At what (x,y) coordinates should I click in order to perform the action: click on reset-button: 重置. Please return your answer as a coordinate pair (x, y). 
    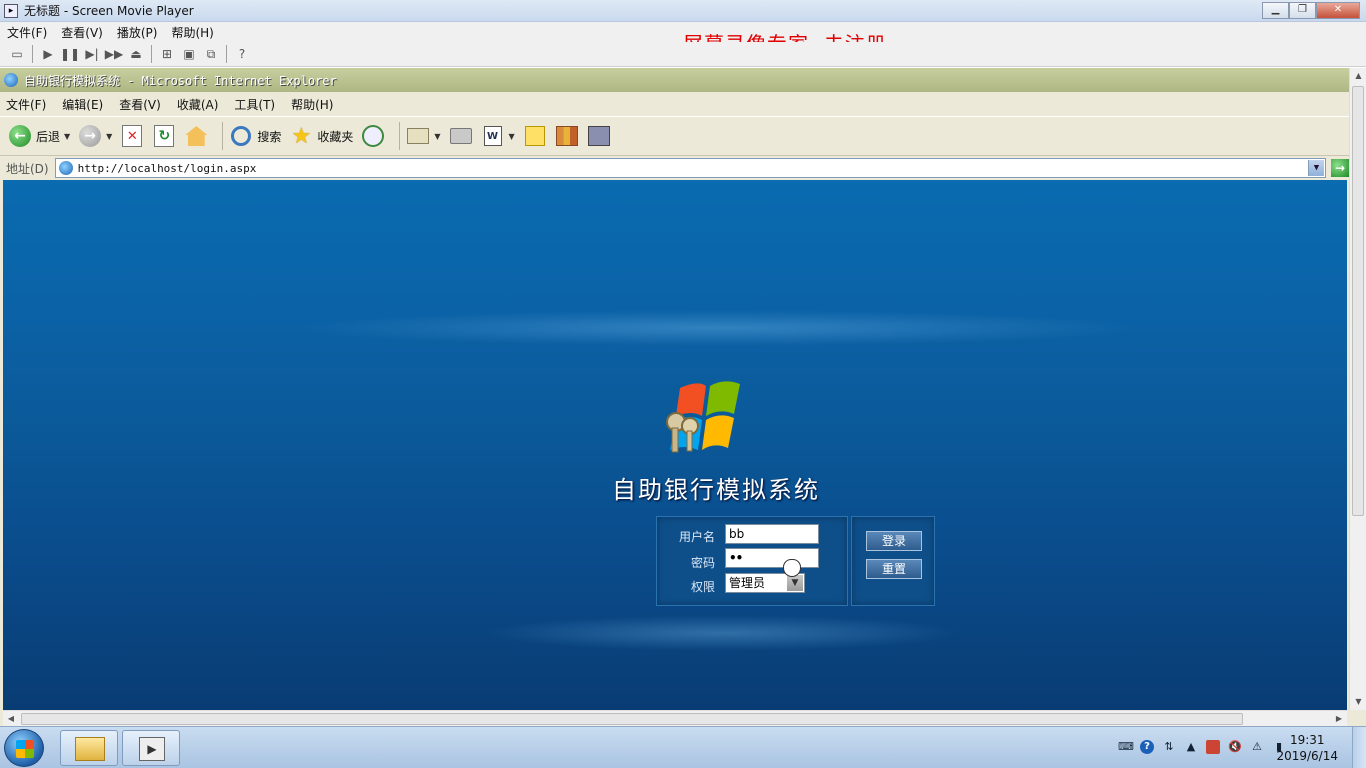
    Looking at the image, I should click on (894, 569).